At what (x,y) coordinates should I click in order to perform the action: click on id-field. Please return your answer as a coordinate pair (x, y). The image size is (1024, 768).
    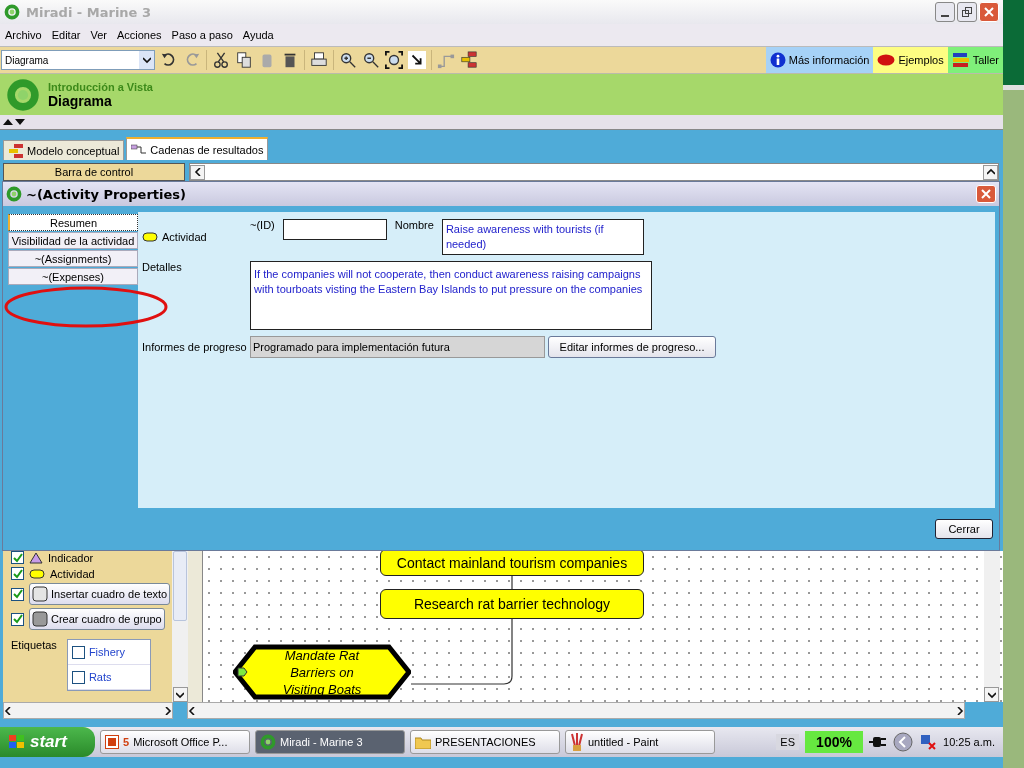
    Looking at the image, I should click on (334, 229).